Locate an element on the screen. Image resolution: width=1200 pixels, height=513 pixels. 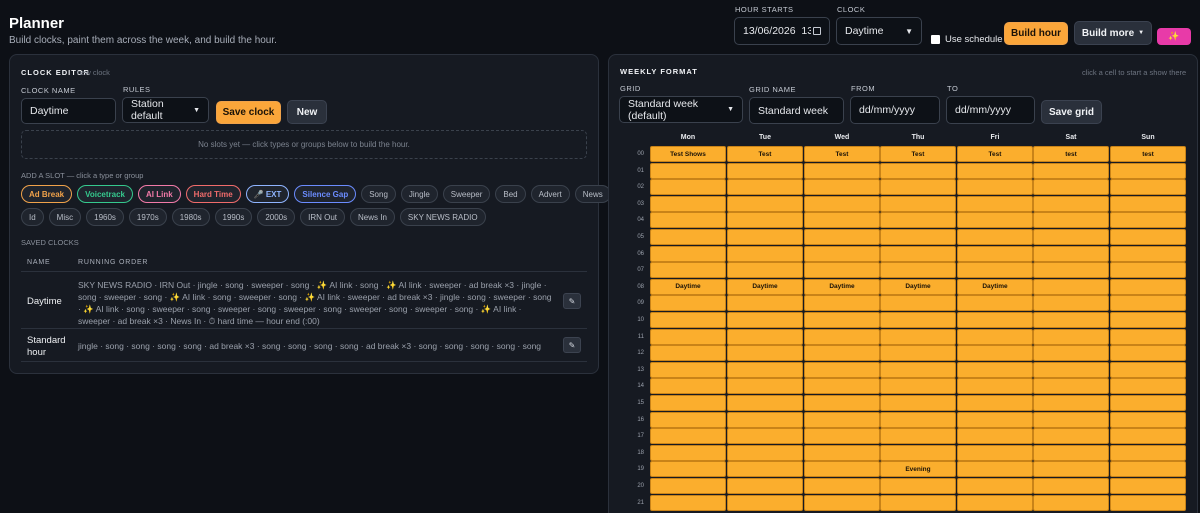
slot-chip-type-8: Sweeper is located at coordinates (466, 194).